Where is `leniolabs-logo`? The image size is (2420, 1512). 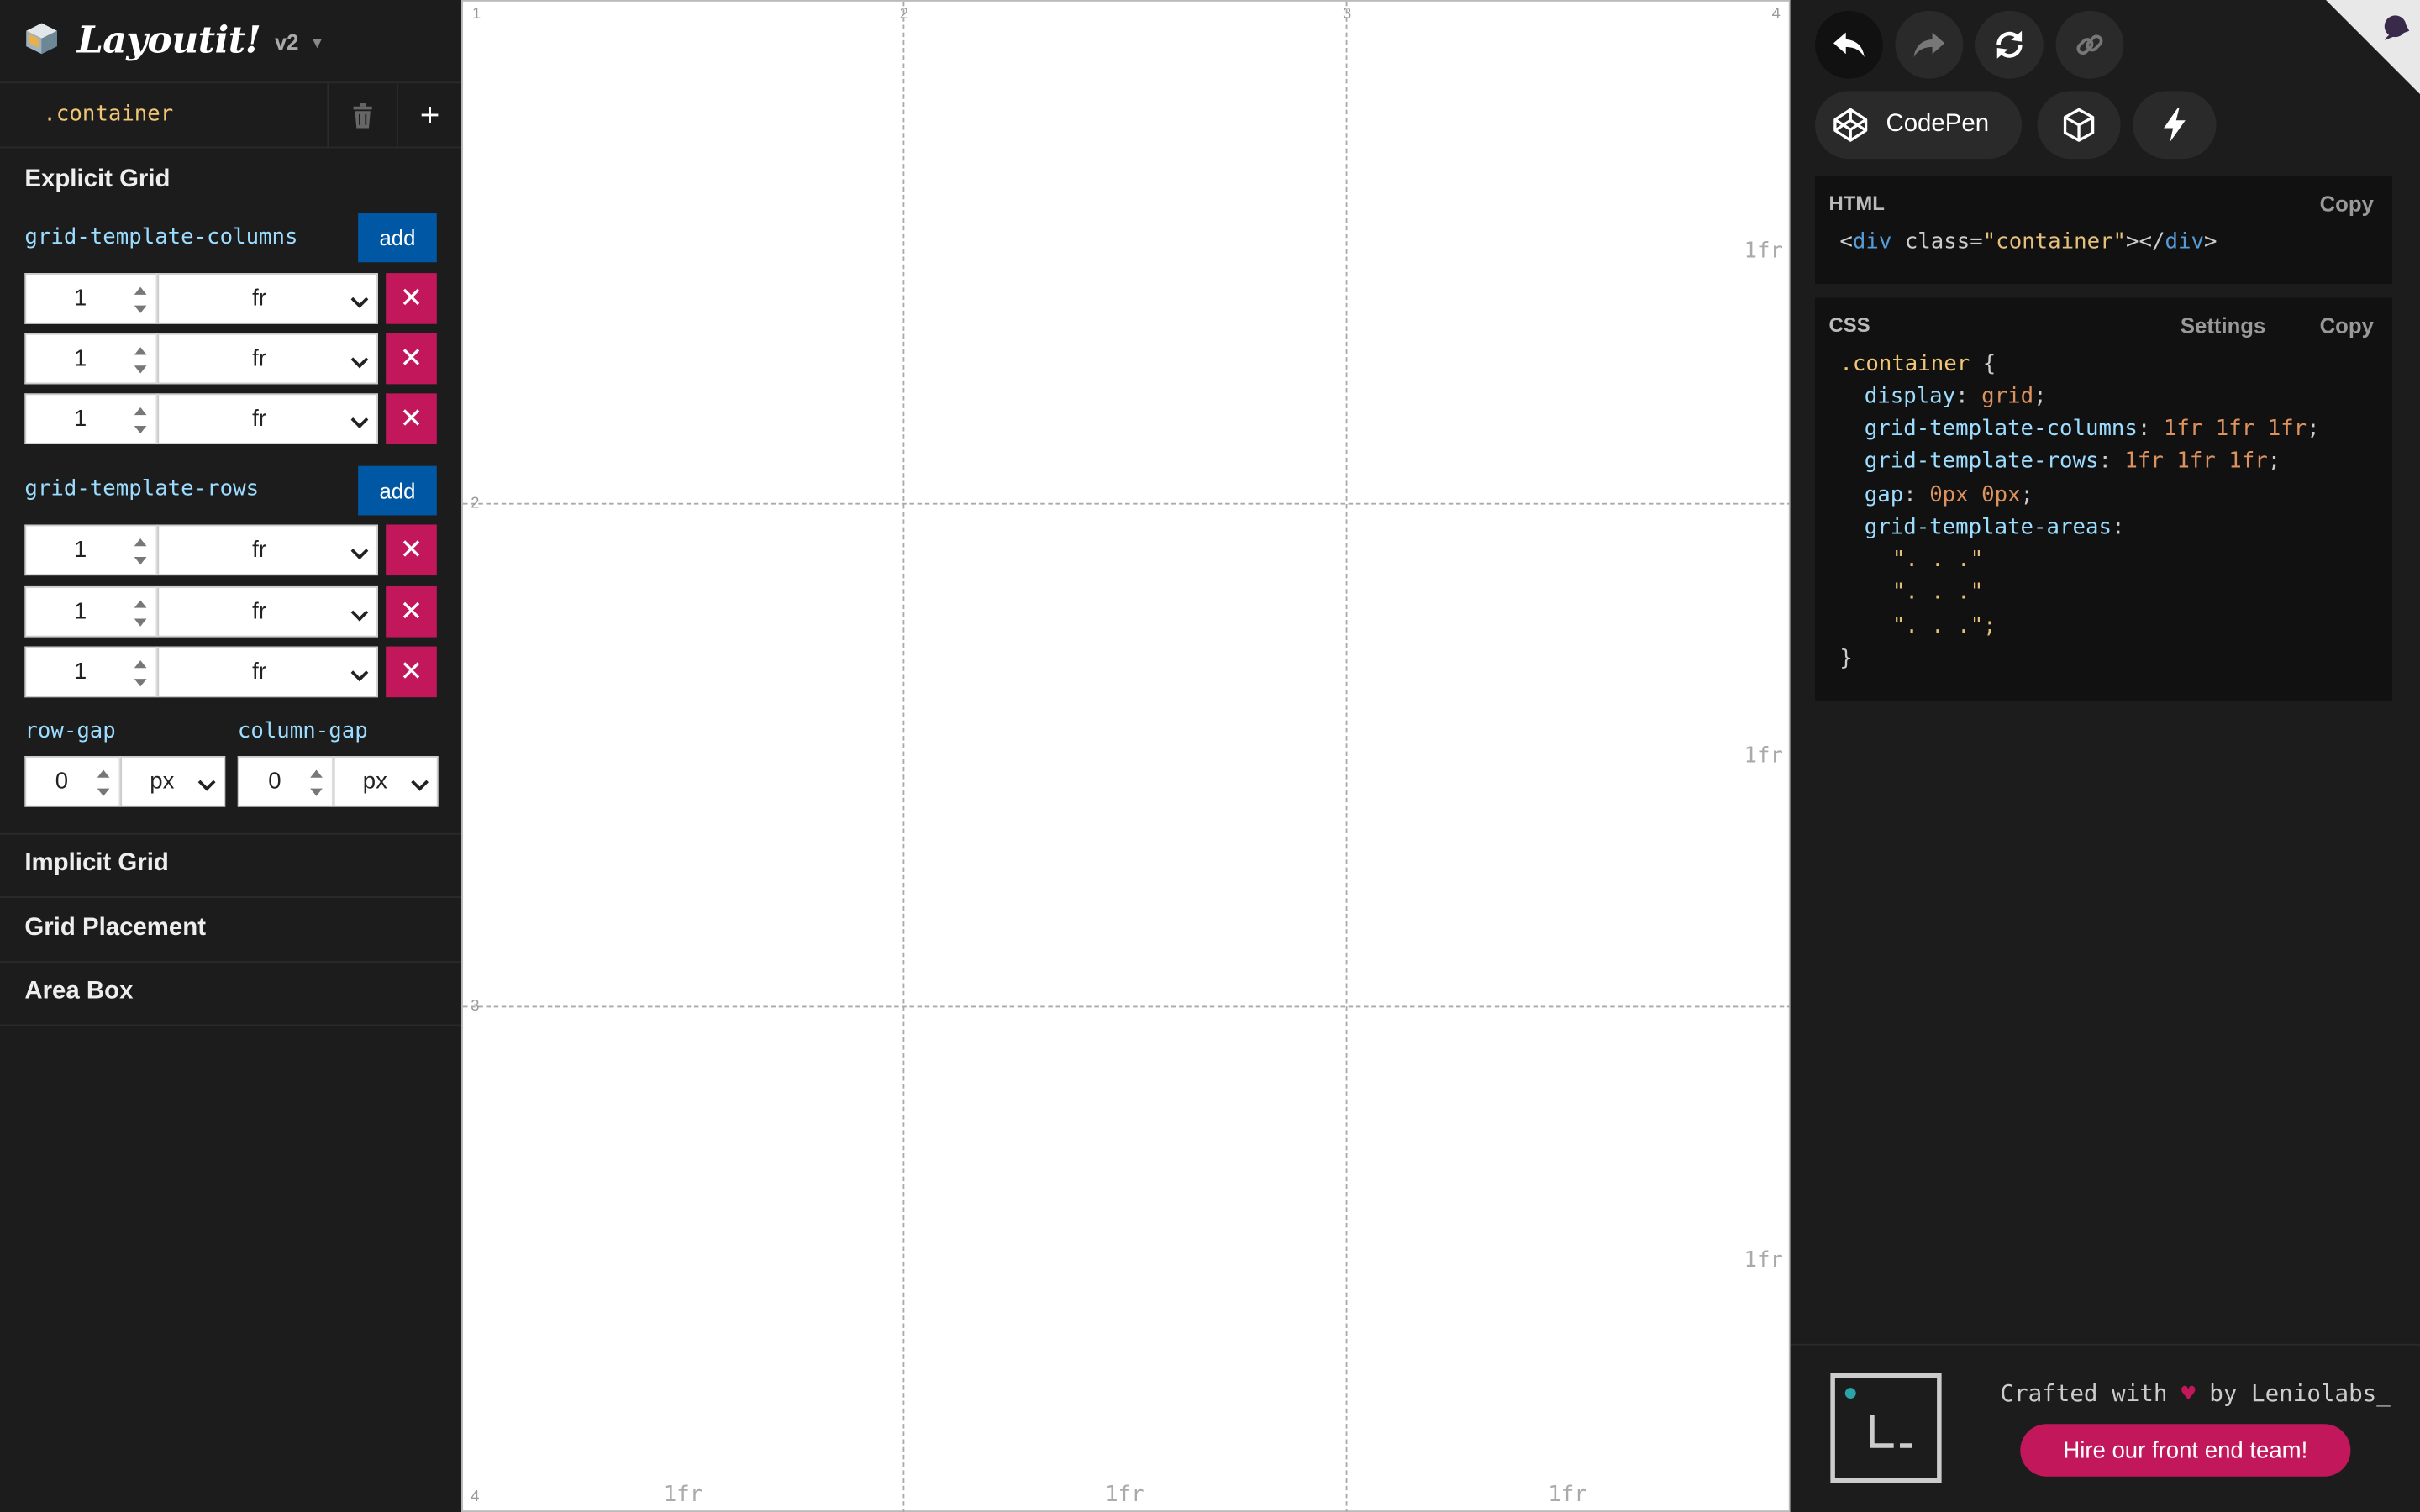
leniolabs-logo is located at coordinates (1886, 1428).